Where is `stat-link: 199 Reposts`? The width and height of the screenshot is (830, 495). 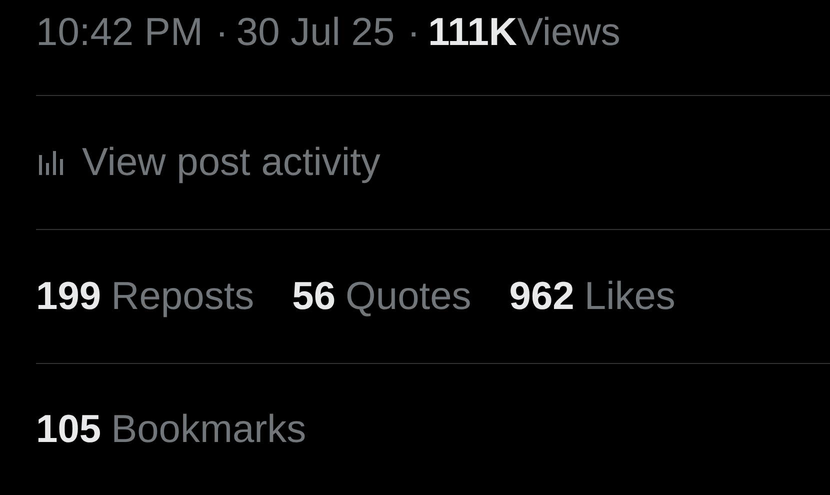
stat-link: 199 Reposts is located at coordinates (145, 296).